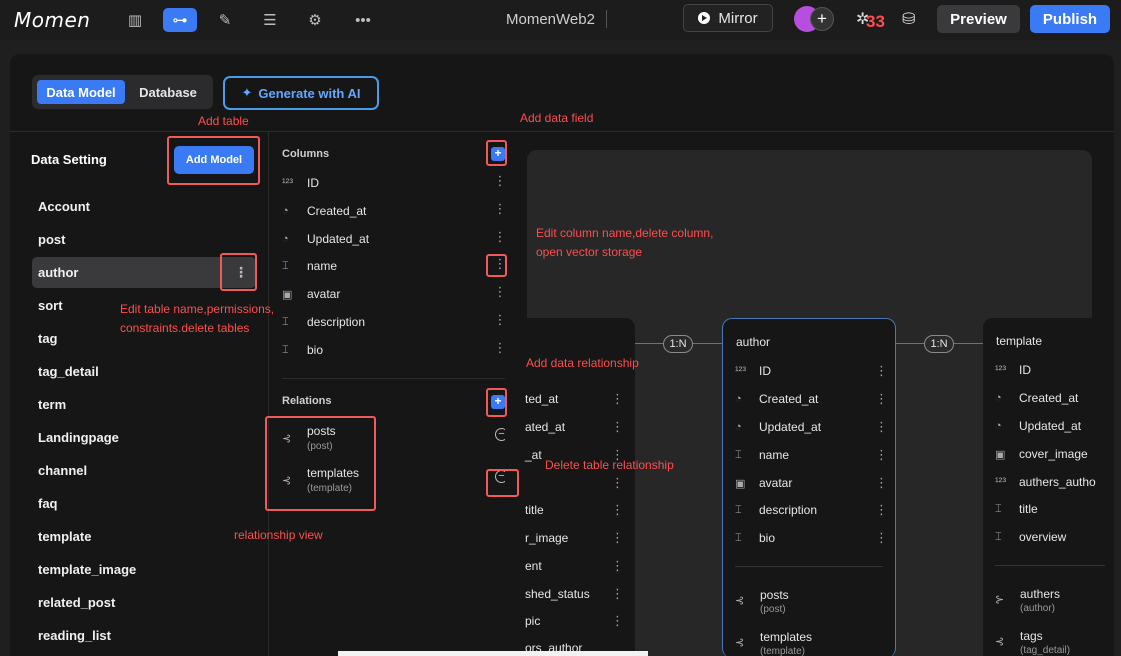 This screenshot has height=656, width=1121. What do you see at coordinates (625, 233) in the screenshot?
I see `annotation-edit-column: Edit column name,delete column,` at bounding box center [625, 233].